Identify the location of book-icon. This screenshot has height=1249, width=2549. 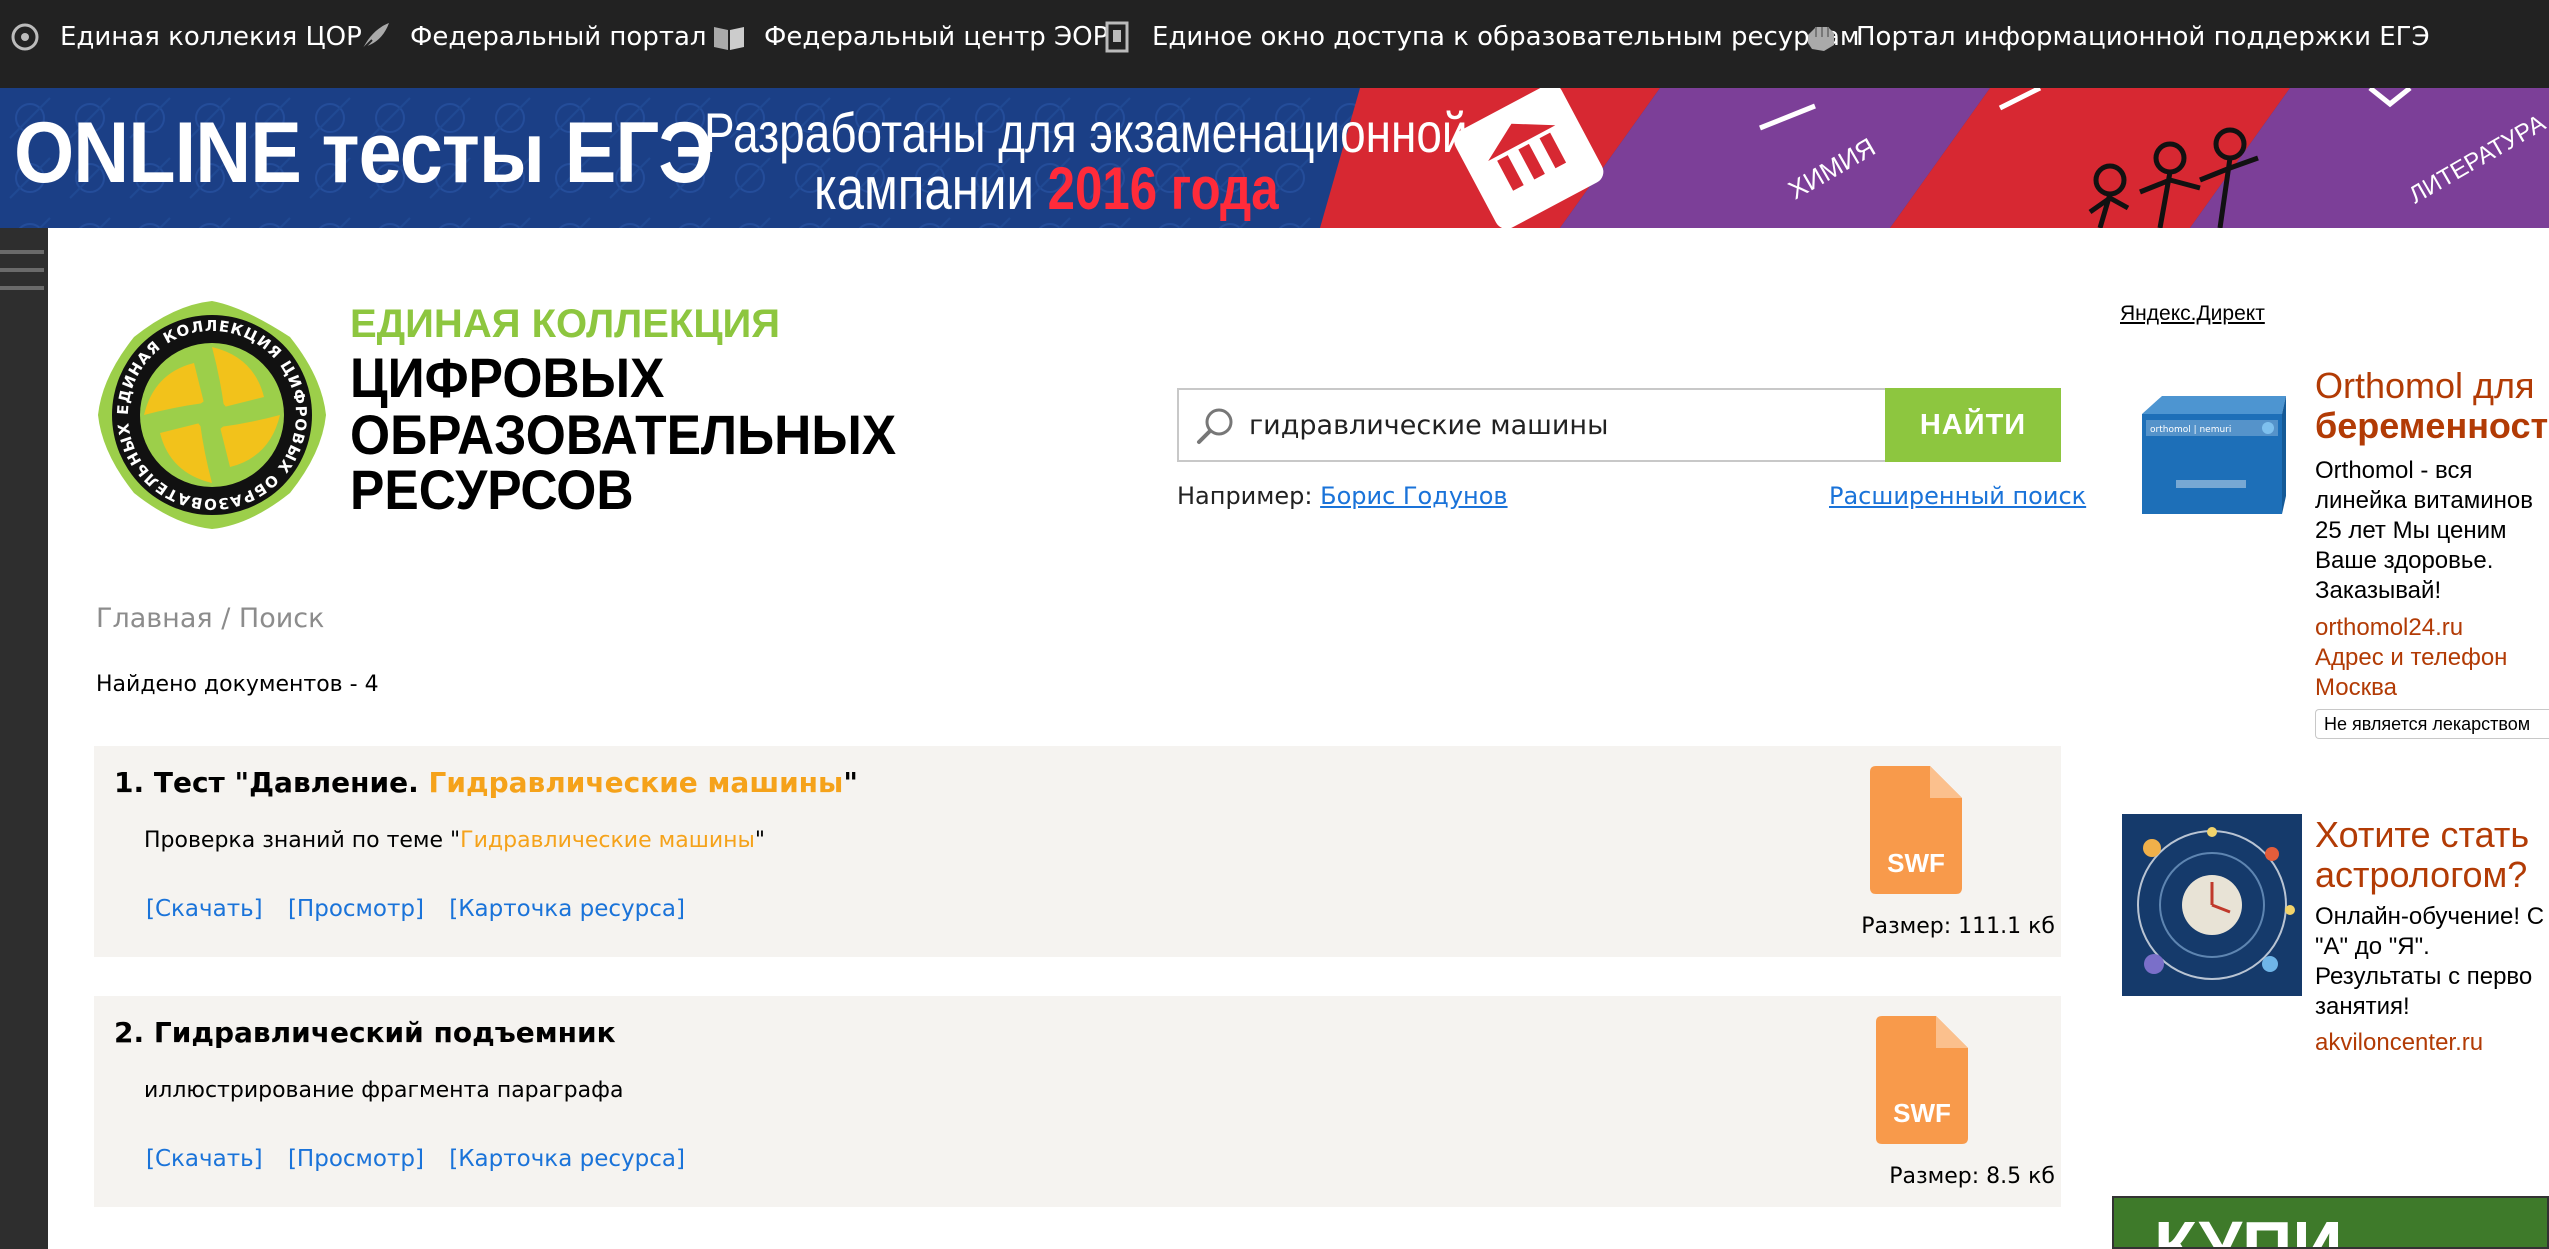
(729, 37).